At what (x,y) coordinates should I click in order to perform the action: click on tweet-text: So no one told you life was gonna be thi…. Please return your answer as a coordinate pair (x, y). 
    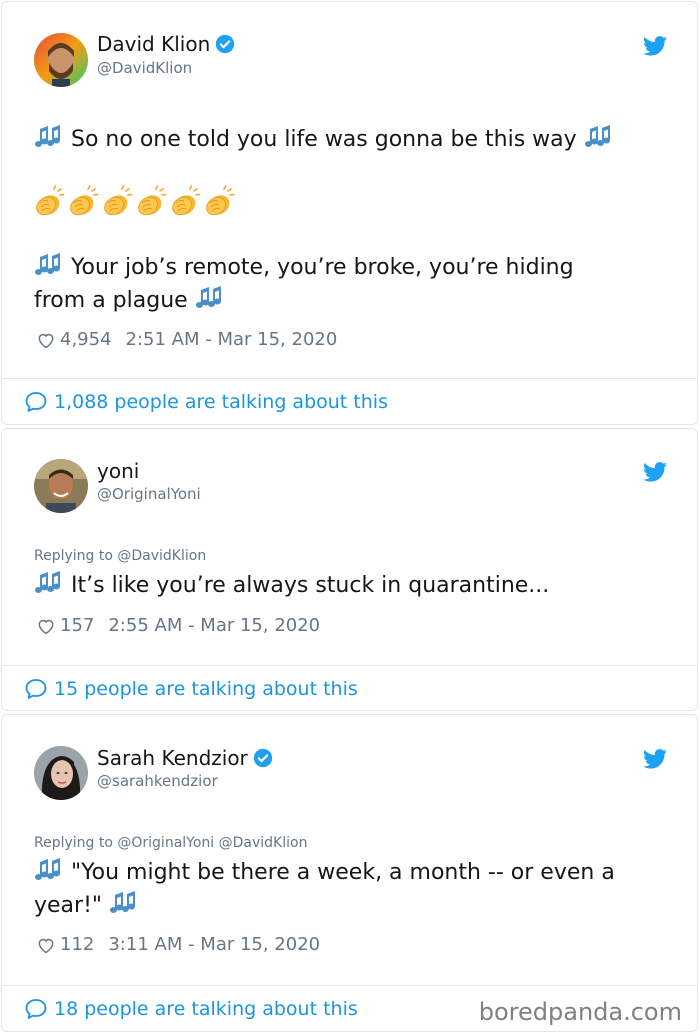
    Looking at the image, I should click on (324, 139).